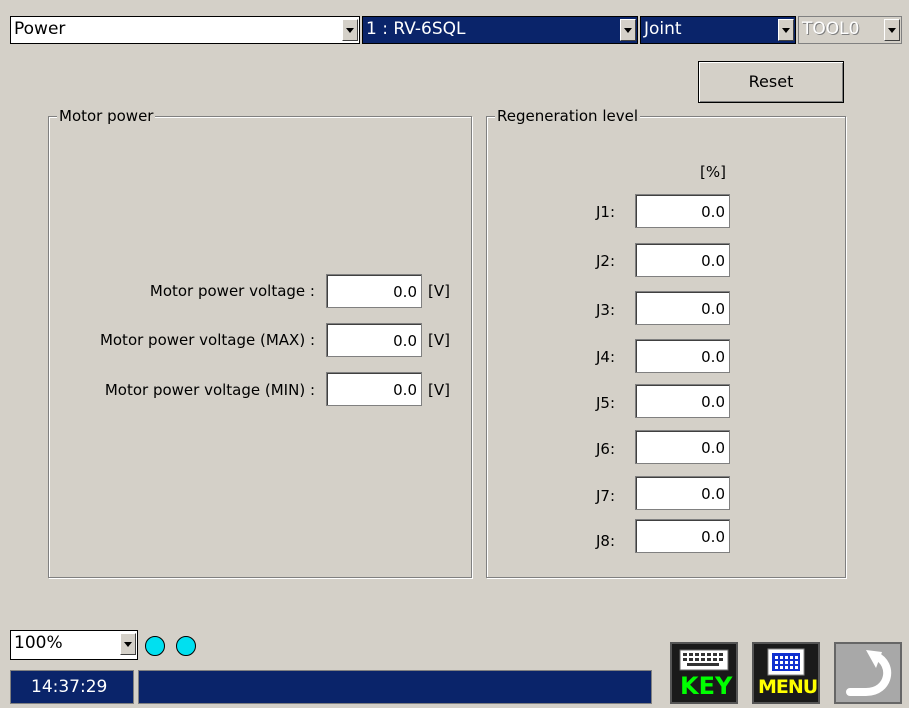  Describe the element at coordinates (500, 30) in the screenshot. I see `robot-select: 1 : RV-6SQL` at that location.